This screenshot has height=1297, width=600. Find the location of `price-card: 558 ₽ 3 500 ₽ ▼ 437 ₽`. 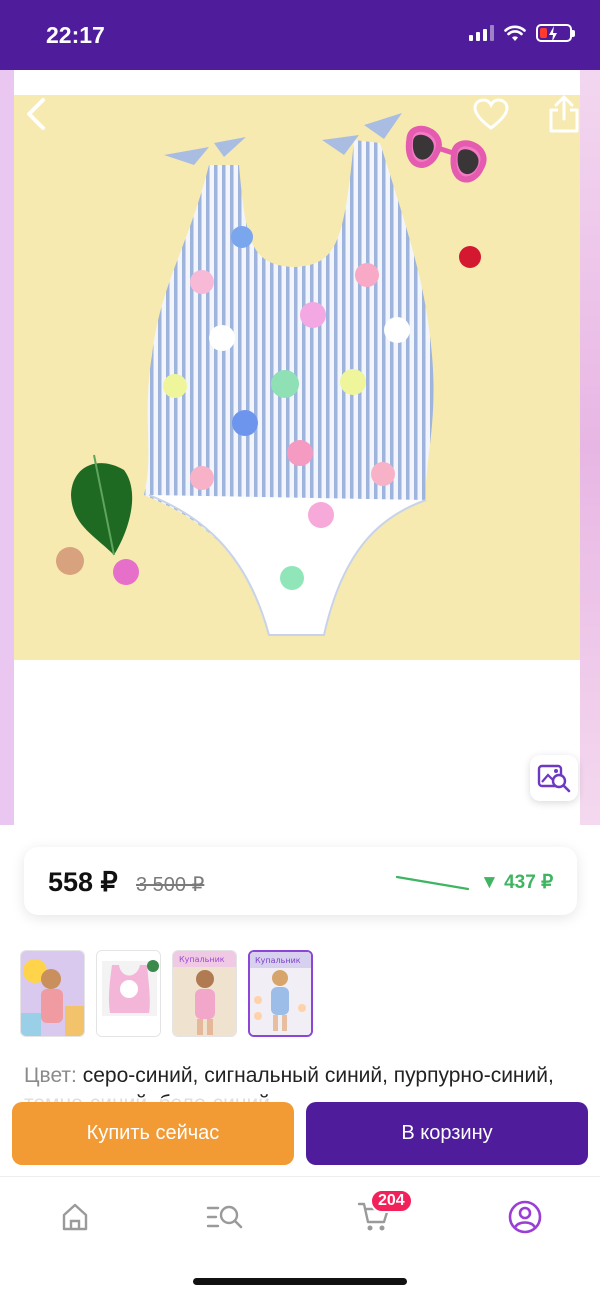

price-card: 558 ₽ 3 500 ₽ ▼ 437 ₽ is located at coordinates (300, 881).